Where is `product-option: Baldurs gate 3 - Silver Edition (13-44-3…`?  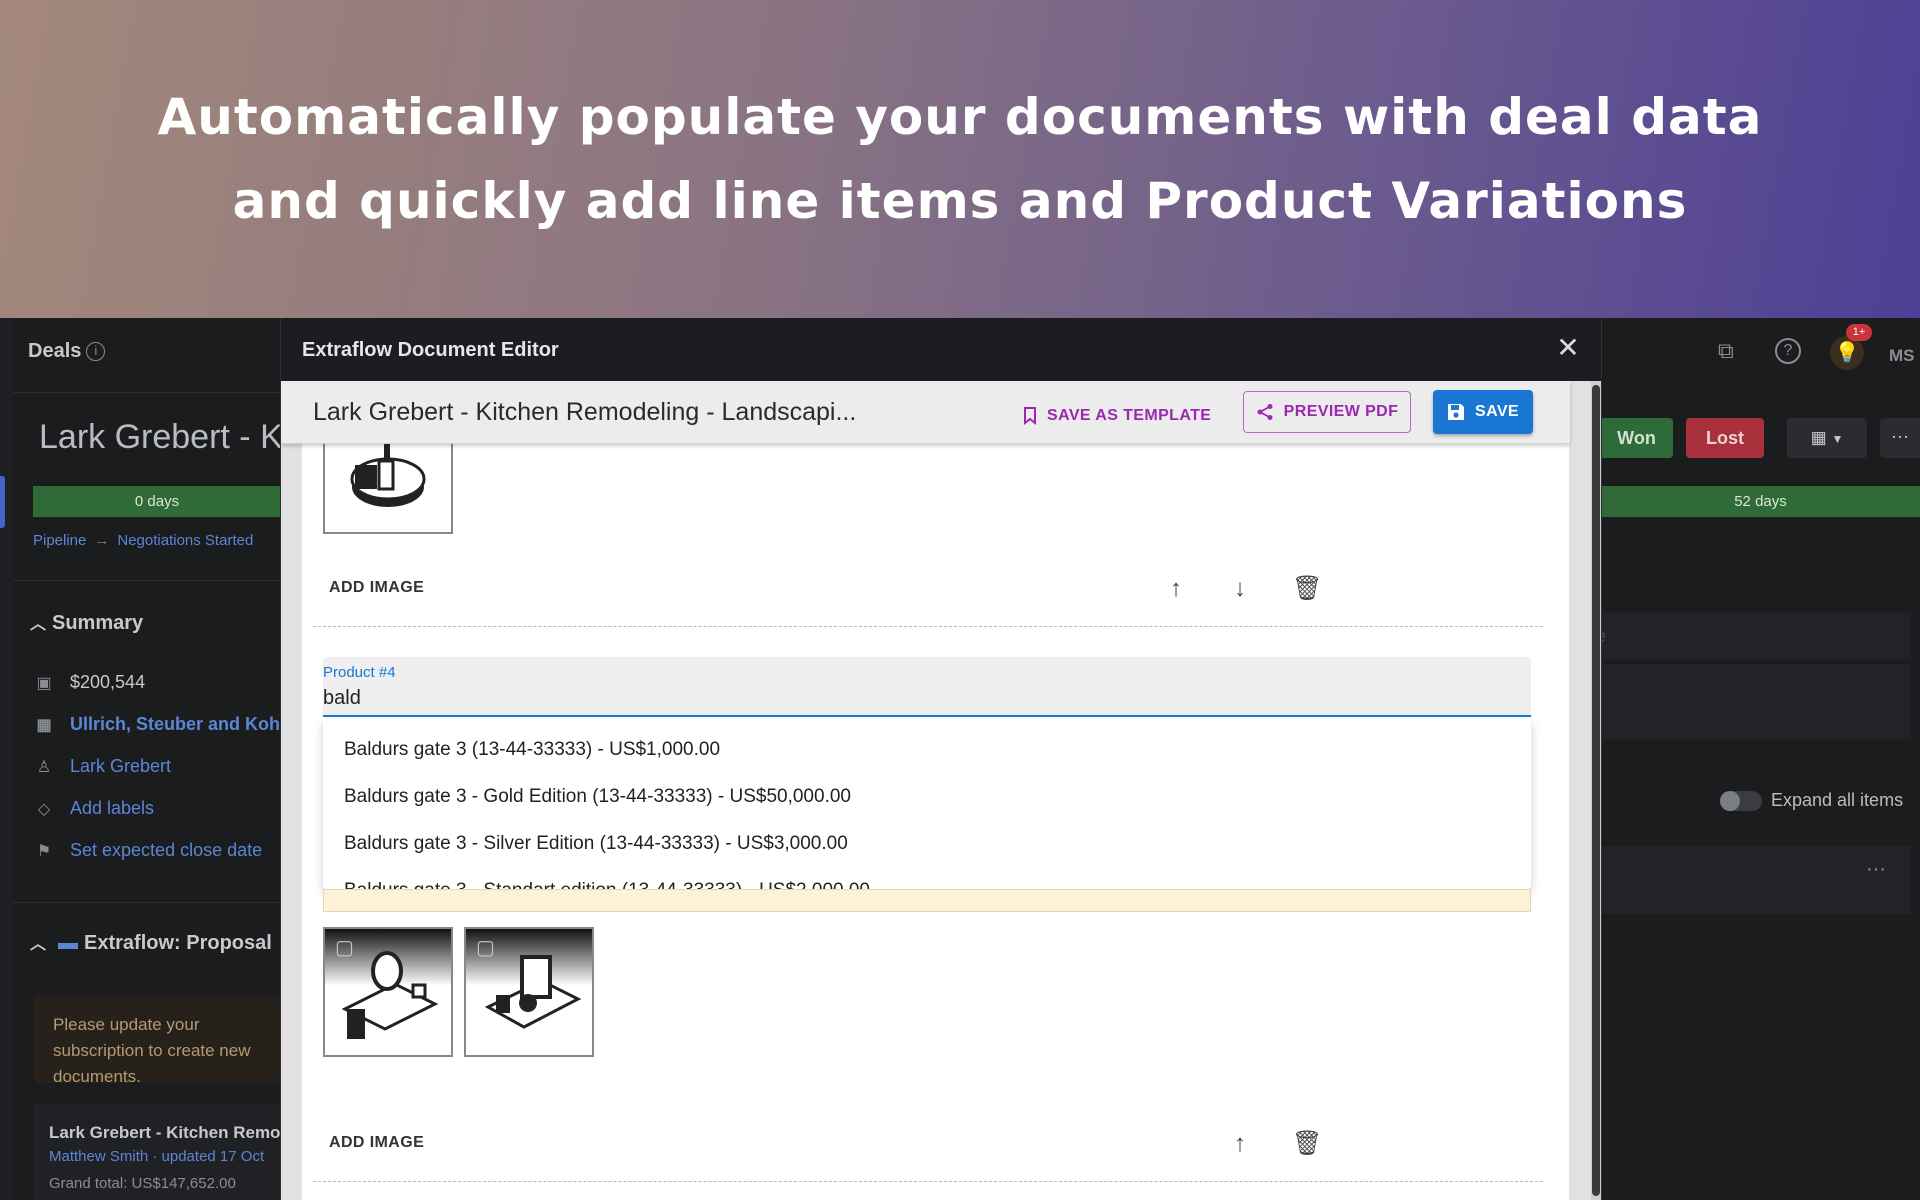
product-option: Baldurs gate 3 - Silver Edition (13-44-3… is located at coordinates (927, 844).